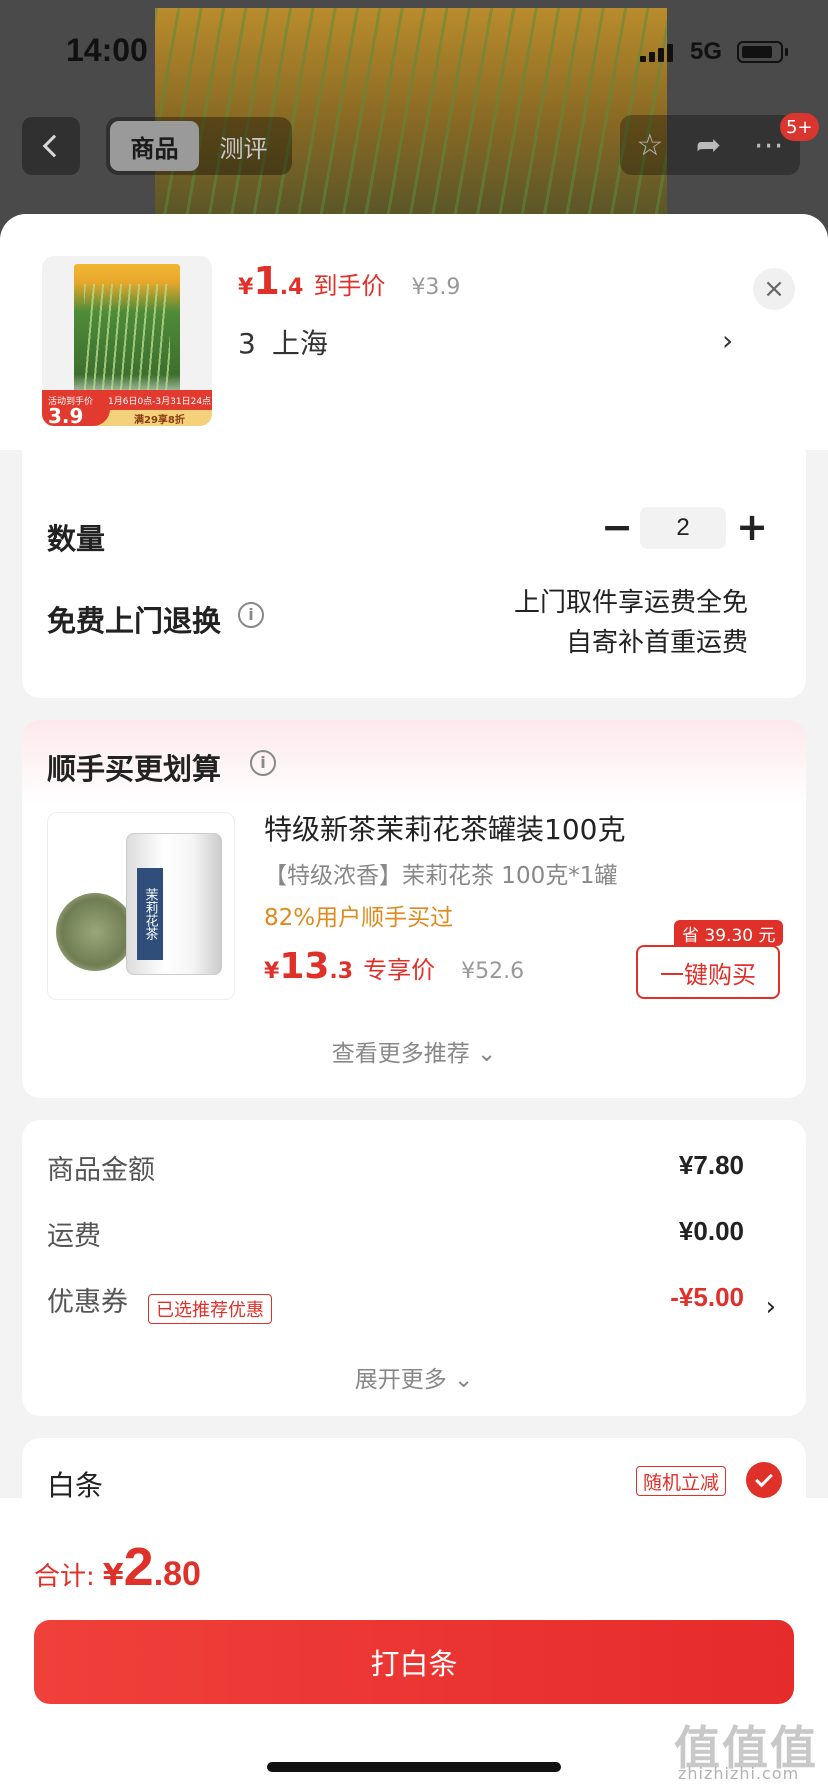 Image resolution: width=828 pixels, height=1792 pixels. What do you see at coordinates (247, 343) in the screenshot?
I see `selected-qty: 3` at bounding box center [247, 343].